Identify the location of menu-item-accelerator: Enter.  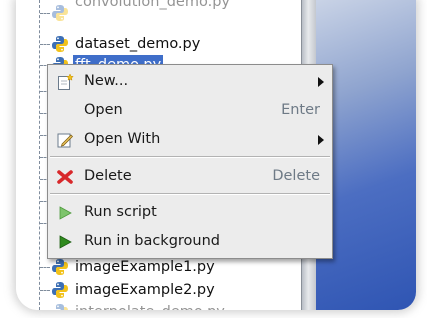
(300, 110).